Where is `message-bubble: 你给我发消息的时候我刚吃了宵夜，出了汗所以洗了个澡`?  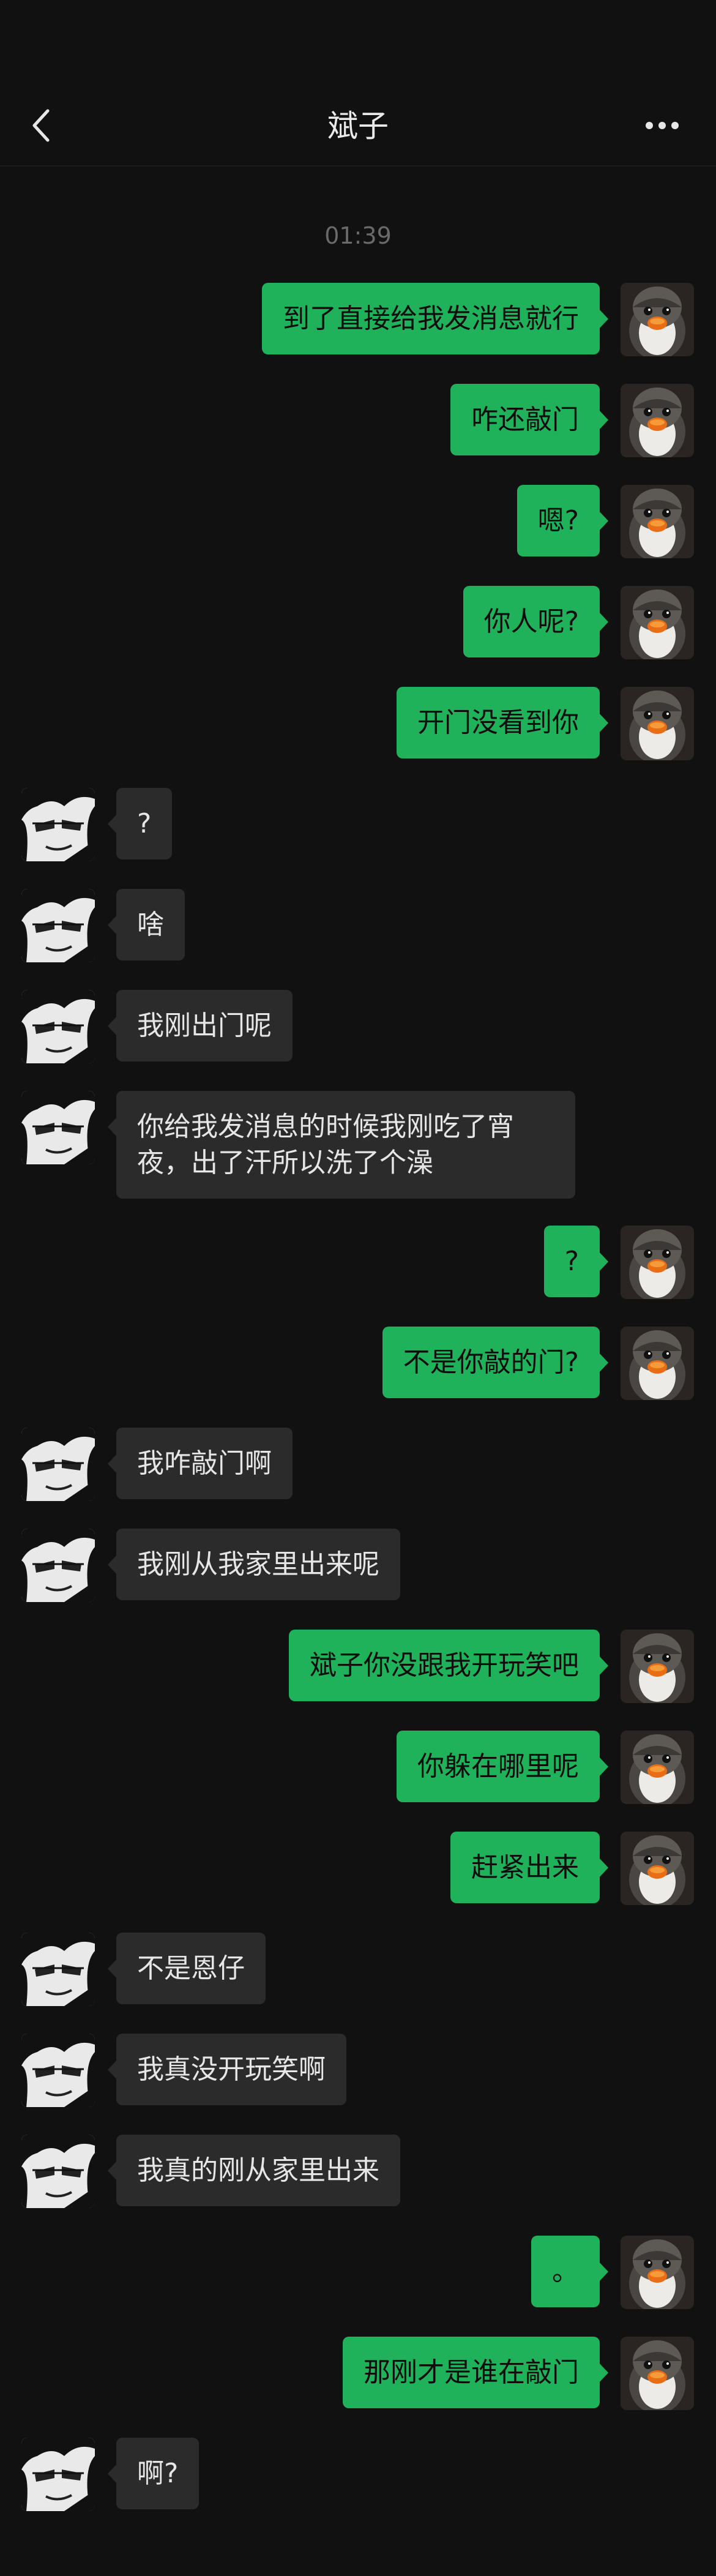
message-bubble: 你给我发消息的时候我刚吃了宵夜，出了汗所以洗了个澡 is located at coordinates (346, 1145).